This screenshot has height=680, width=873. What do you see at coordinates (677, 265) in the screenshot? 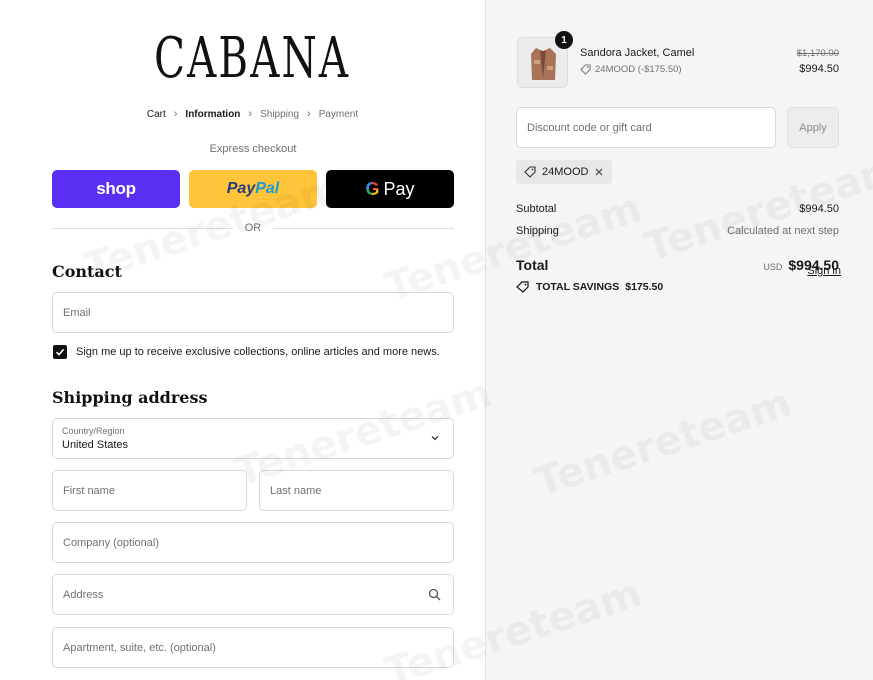
I see `total-row: Total USD $994.50` at bounding box center [677, 265].